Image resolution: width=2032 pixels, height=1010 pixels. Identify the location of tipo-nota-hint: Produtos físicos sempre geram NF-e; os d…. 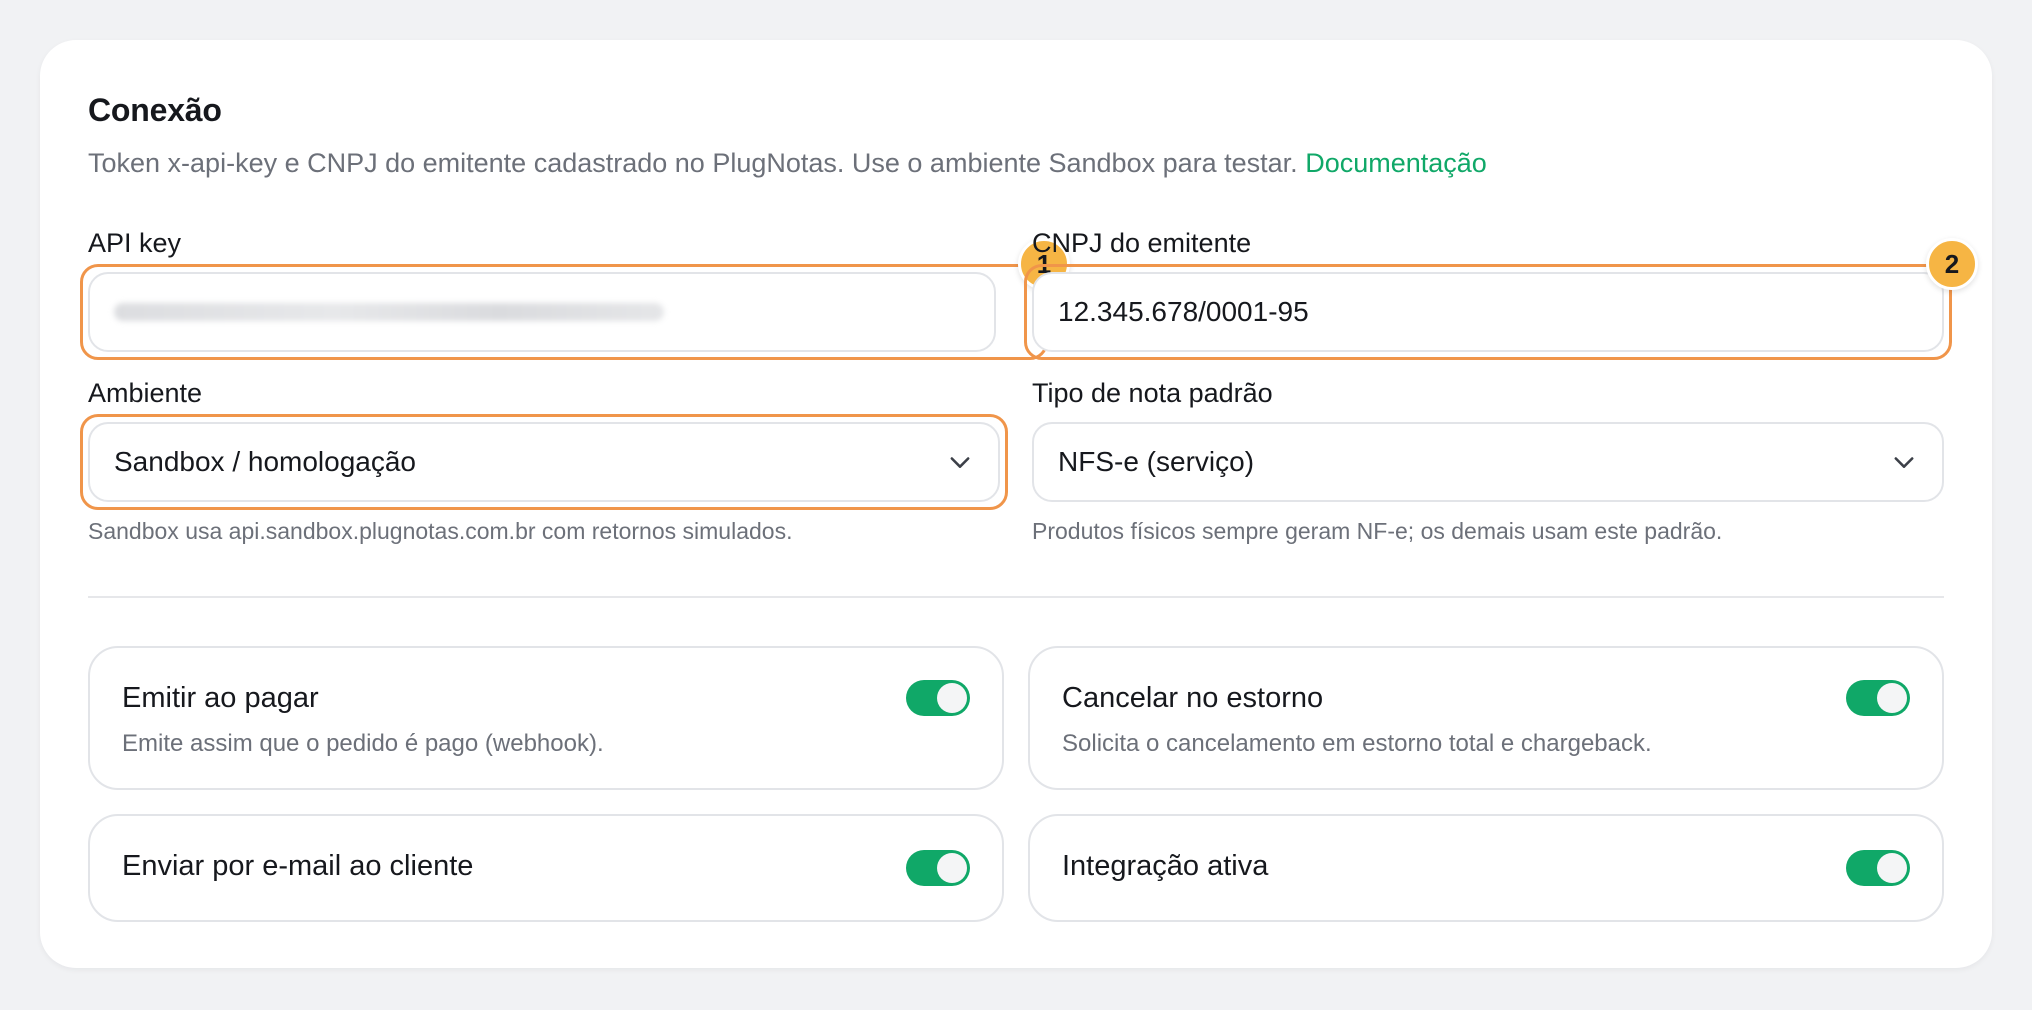
(1377, 531).